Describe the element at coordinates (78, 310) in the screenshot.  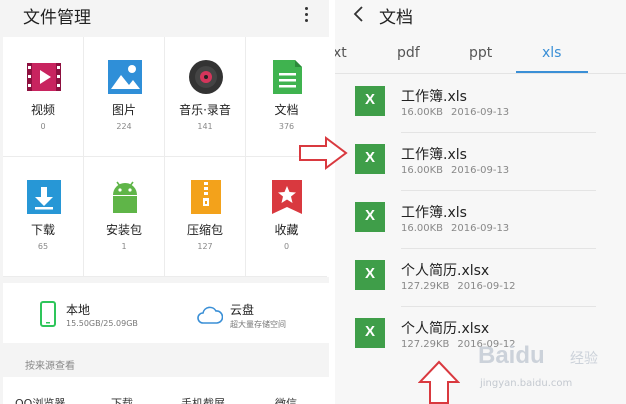
I see `local-storage-label: 本地` at that location.